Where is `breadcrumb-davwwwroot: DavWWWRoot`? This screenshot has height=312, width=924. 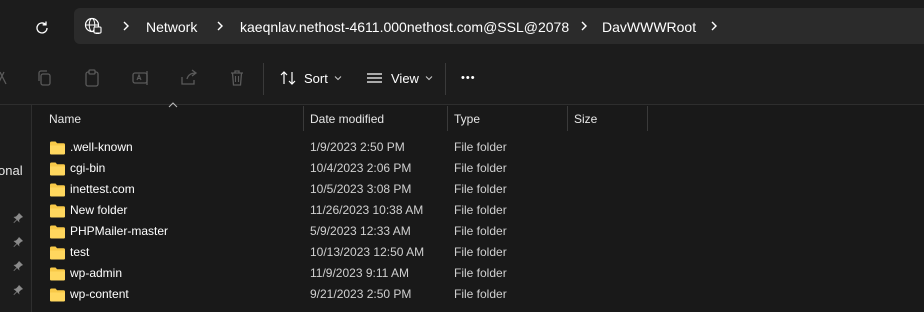
breadcrumb-davwwwroot: DavWWWRoot is located at coordinates (649, 27).